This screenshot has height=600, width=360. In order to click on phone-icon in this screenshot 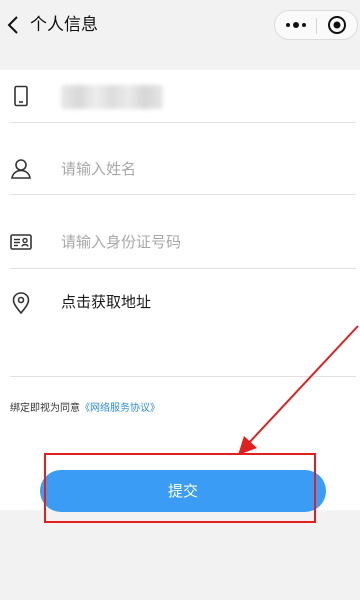, I will do `click(21, 96)`.